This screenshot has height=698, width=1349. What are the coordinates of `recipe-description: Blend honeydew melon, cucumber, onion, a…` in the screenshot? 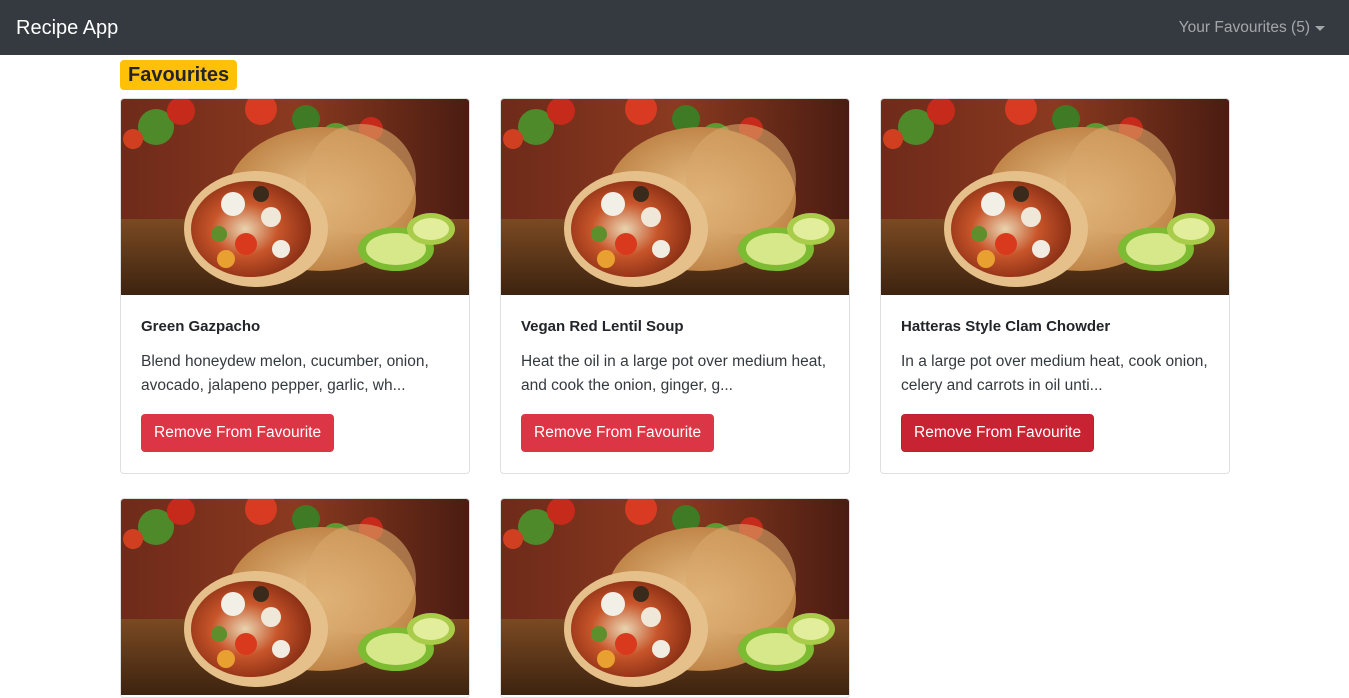 It's located at (285, 373).